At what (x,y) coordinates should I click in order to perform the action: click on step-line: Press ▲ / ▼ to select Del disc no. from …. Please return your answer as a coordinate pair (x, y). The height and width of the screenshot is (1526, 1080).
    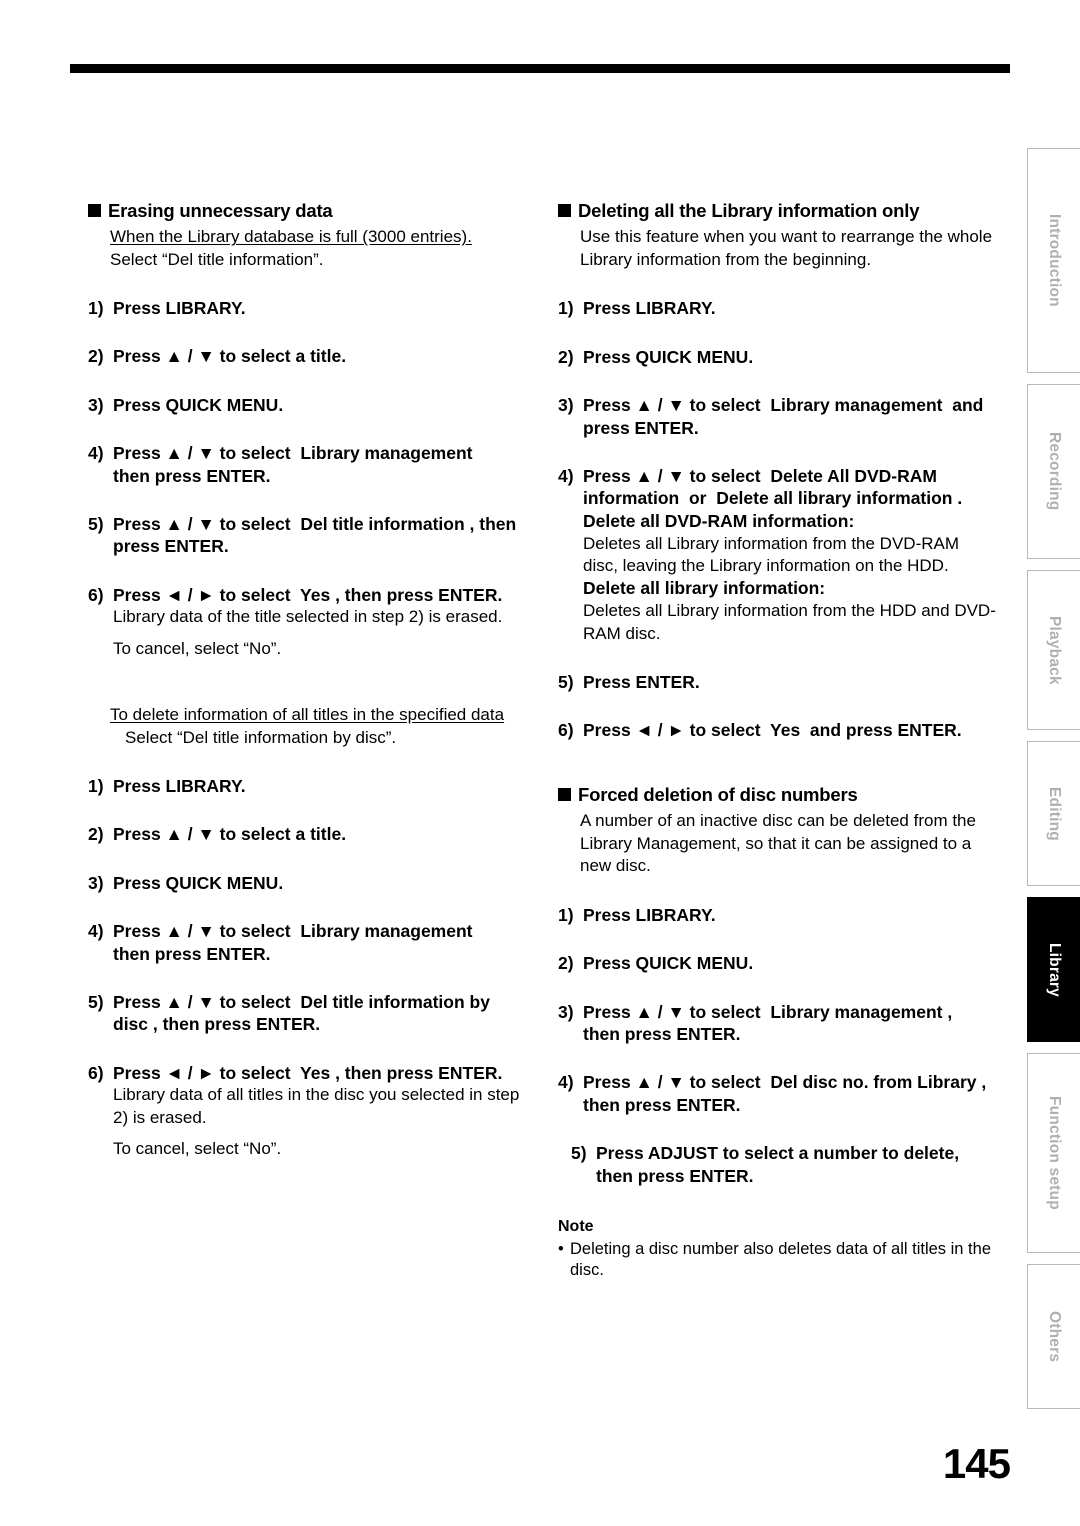
    Looking at the image, I should click on (785, 1082).